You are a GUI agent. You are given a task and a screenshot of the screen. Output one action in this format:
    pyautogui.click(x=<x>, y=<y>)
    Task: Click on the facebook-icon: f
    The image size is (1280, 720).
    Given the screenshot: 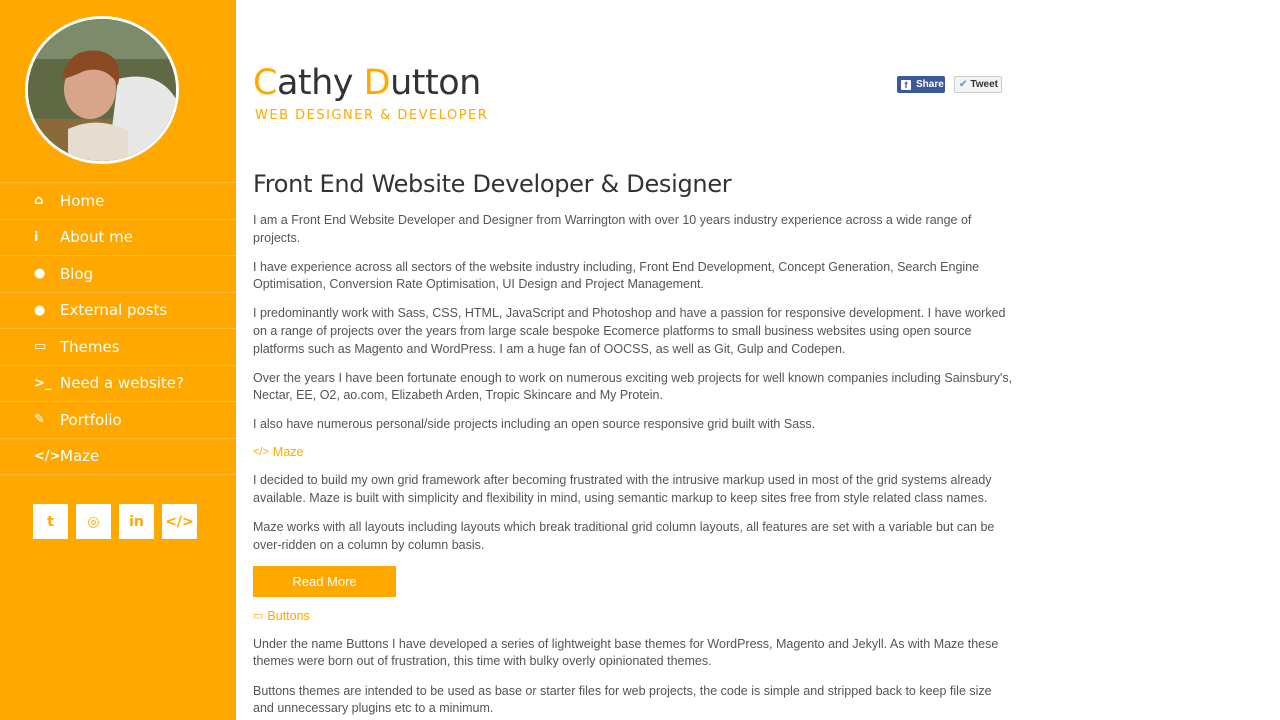 What is the action you would take?
    pyautogui.click(x=906, y=84)
    